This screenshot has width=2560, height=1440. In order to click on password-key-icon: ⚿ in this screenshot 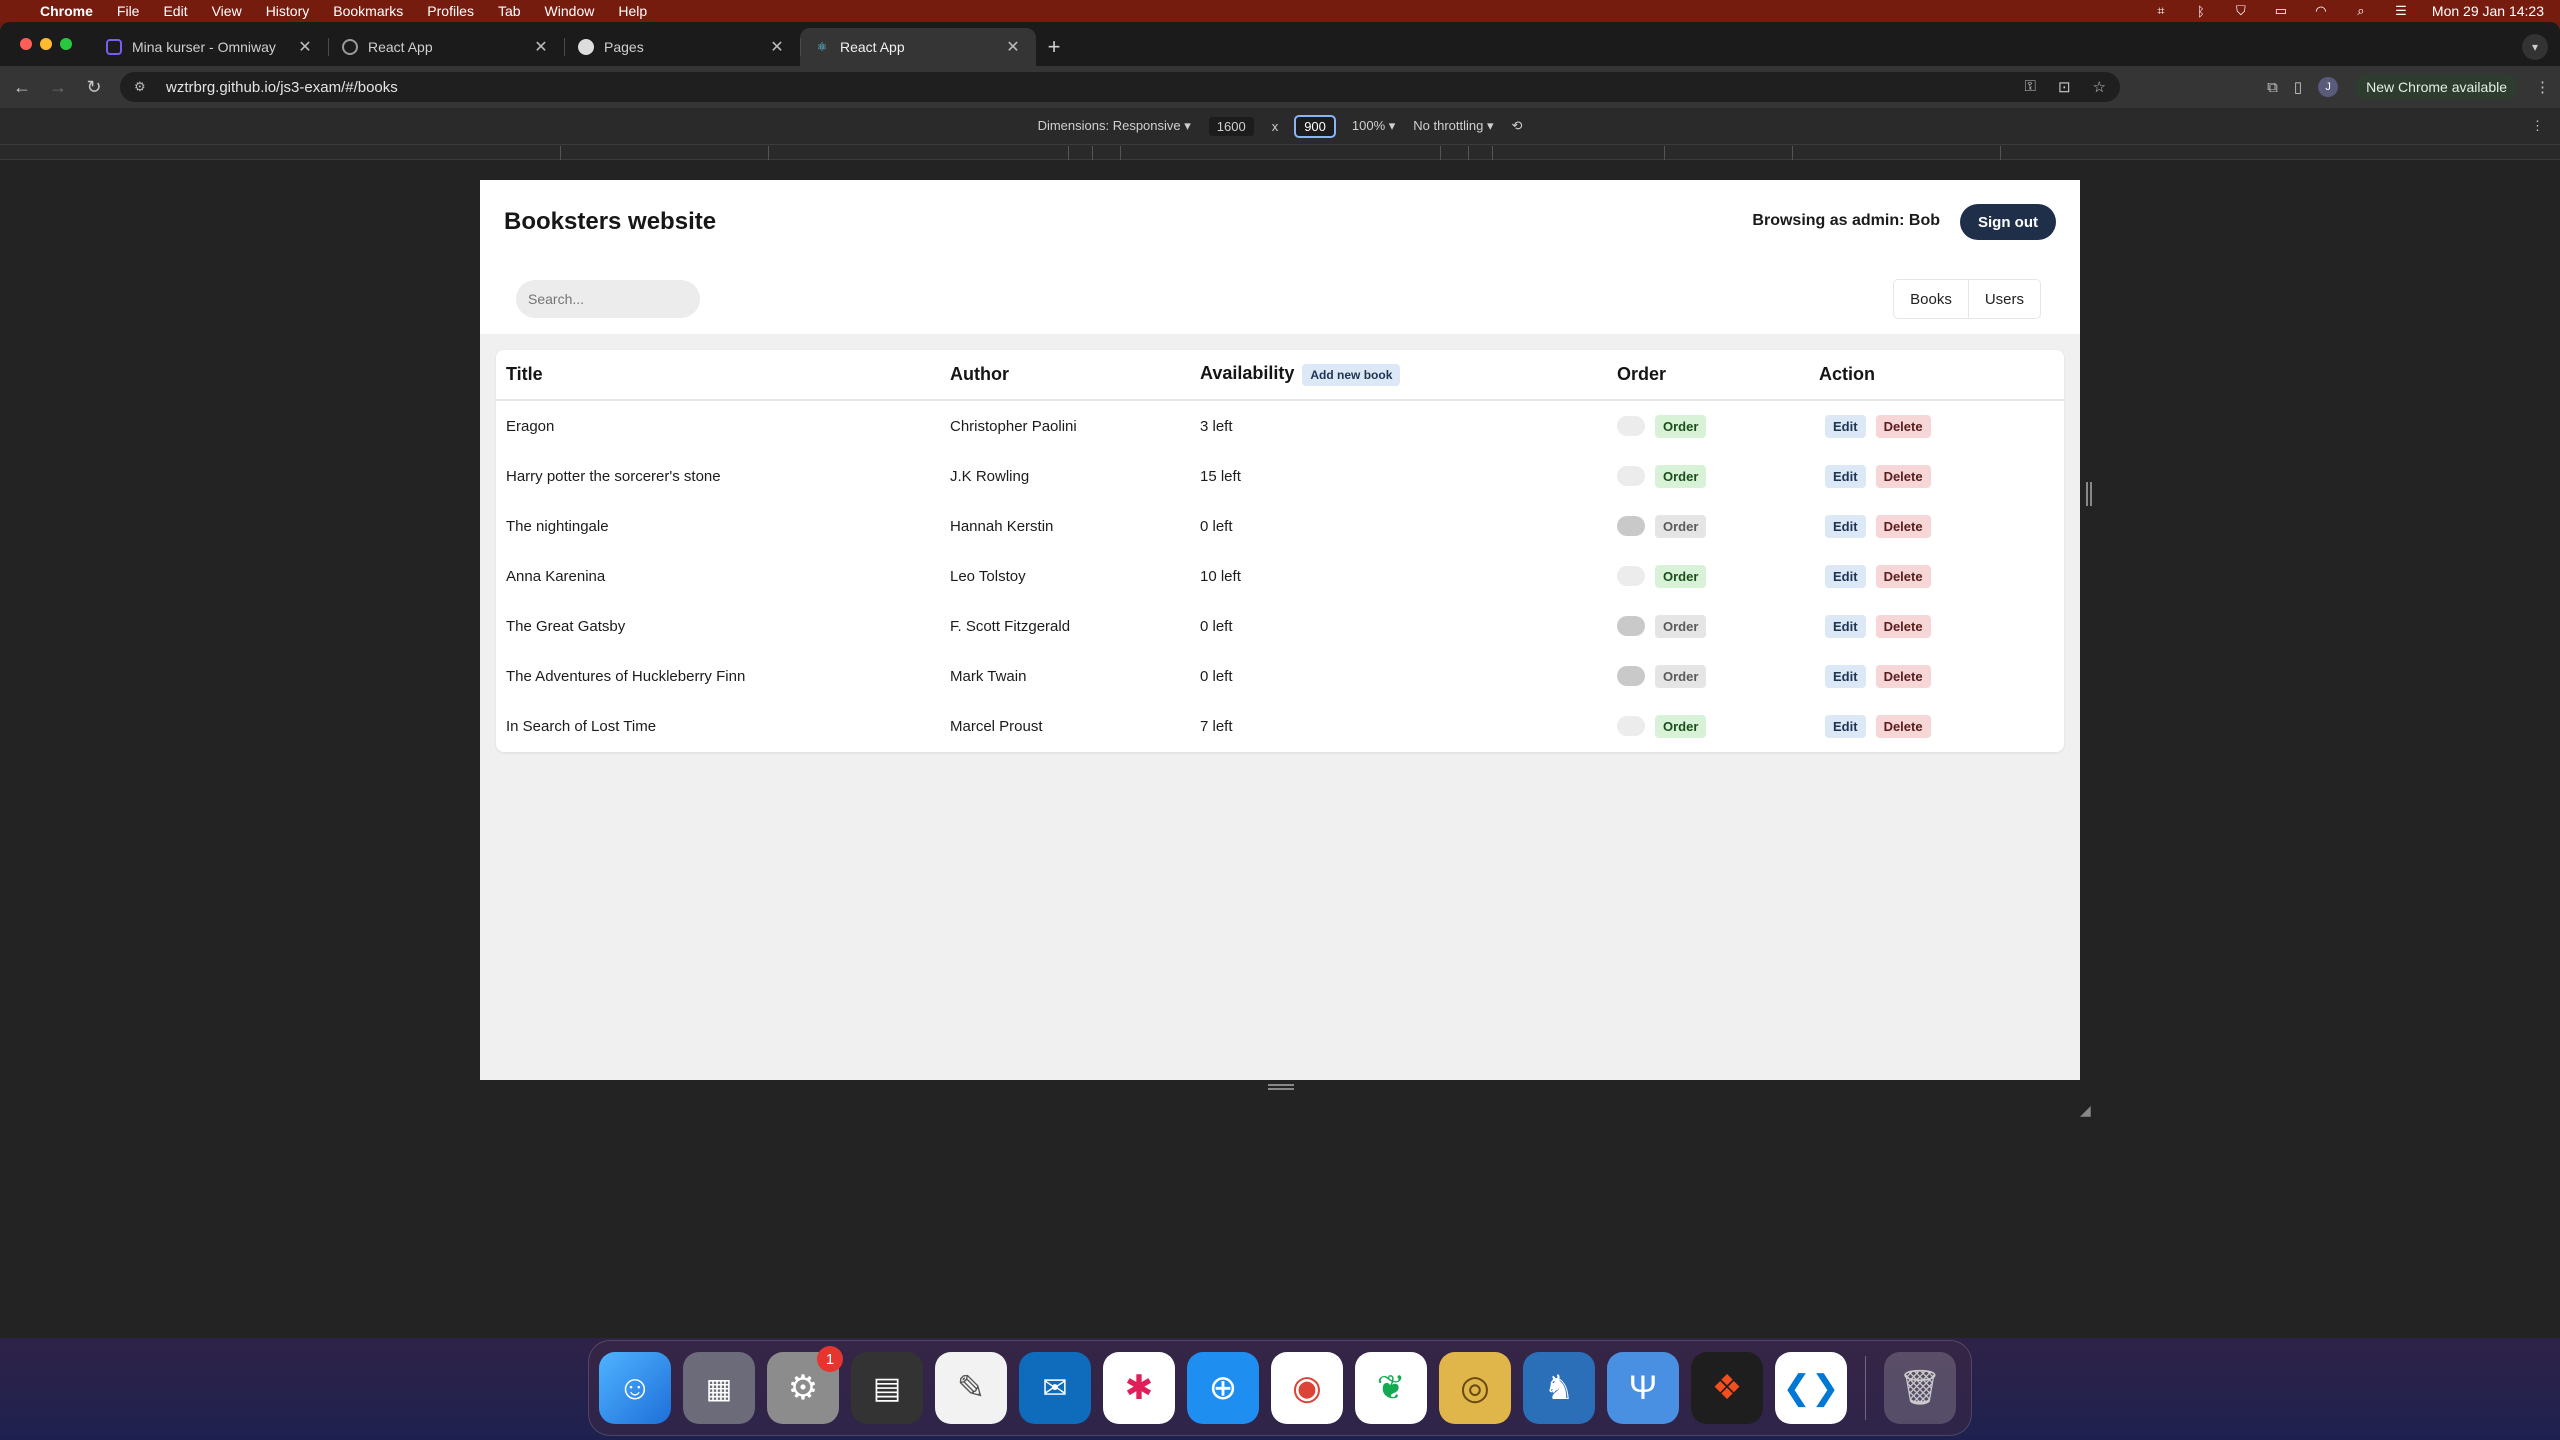, I will do `click(2030, 87)`.